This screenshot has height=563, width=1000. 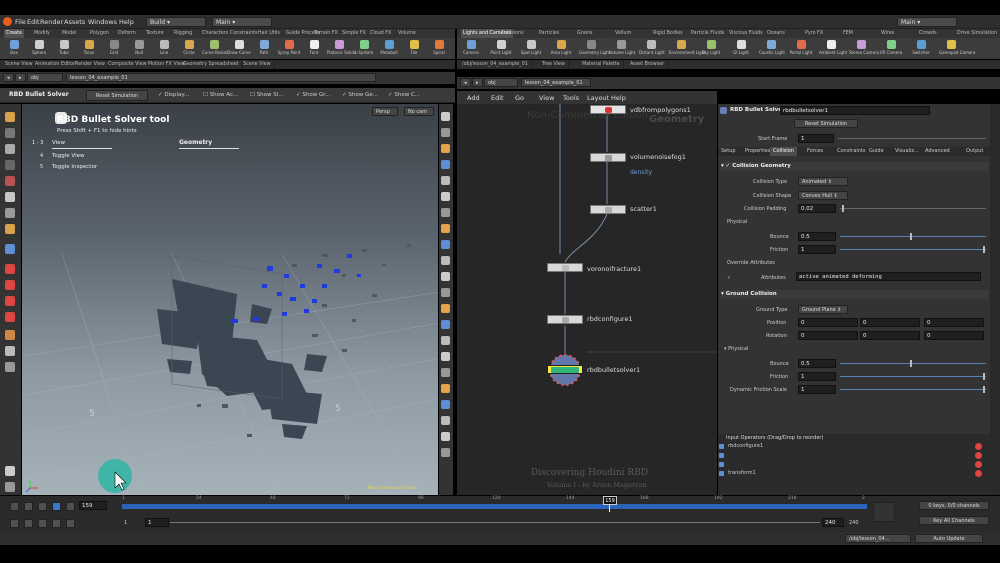 I want to click on tool-null: Null, so click(x=139, y=49).